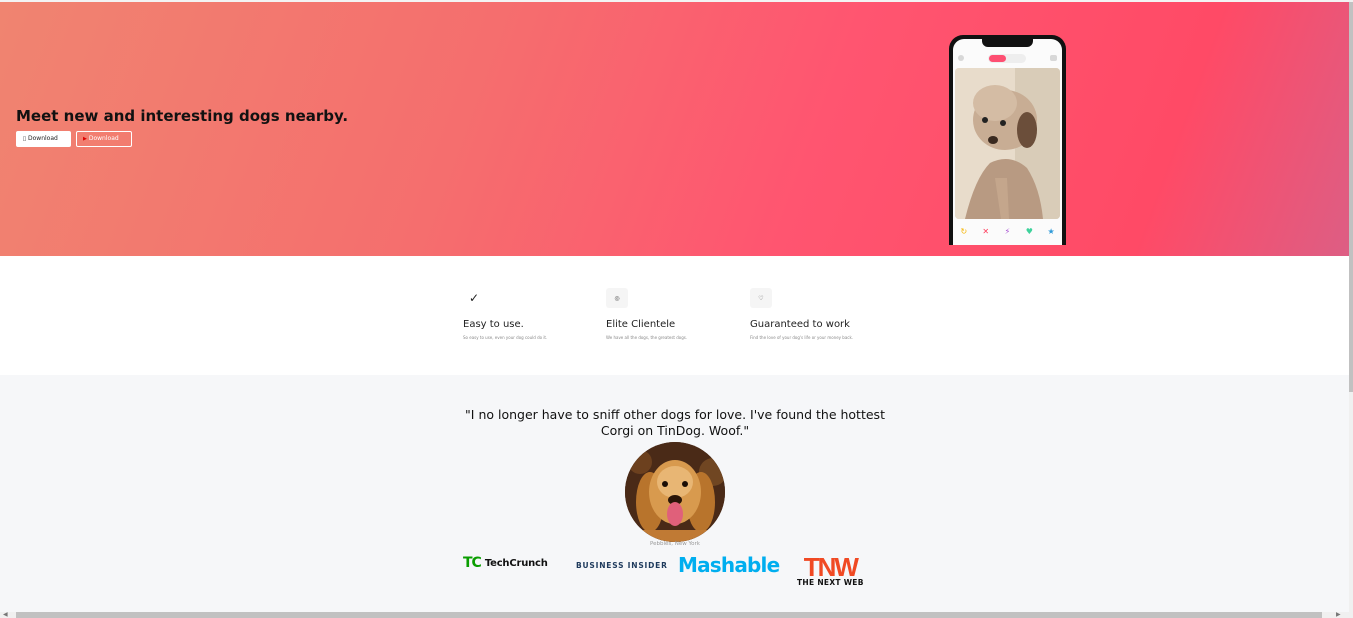 This screenshot has width=1353, height=618. I want to click on vertical-scrollbar, so click(1351, 306).